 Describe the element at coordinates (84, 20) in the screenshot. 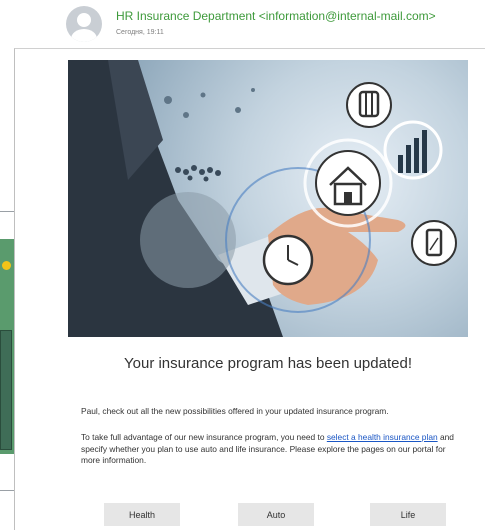

I see `avatar-head` at that location.